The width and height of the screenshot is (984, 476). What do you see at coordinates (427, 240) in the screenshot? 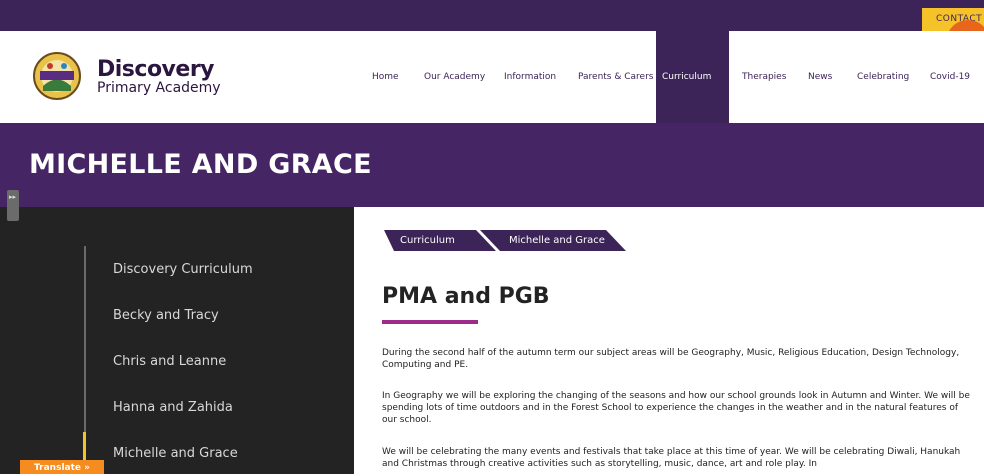
I see `breadcrumb-curriculum: Curriculum` at bounding box center [427, 240].